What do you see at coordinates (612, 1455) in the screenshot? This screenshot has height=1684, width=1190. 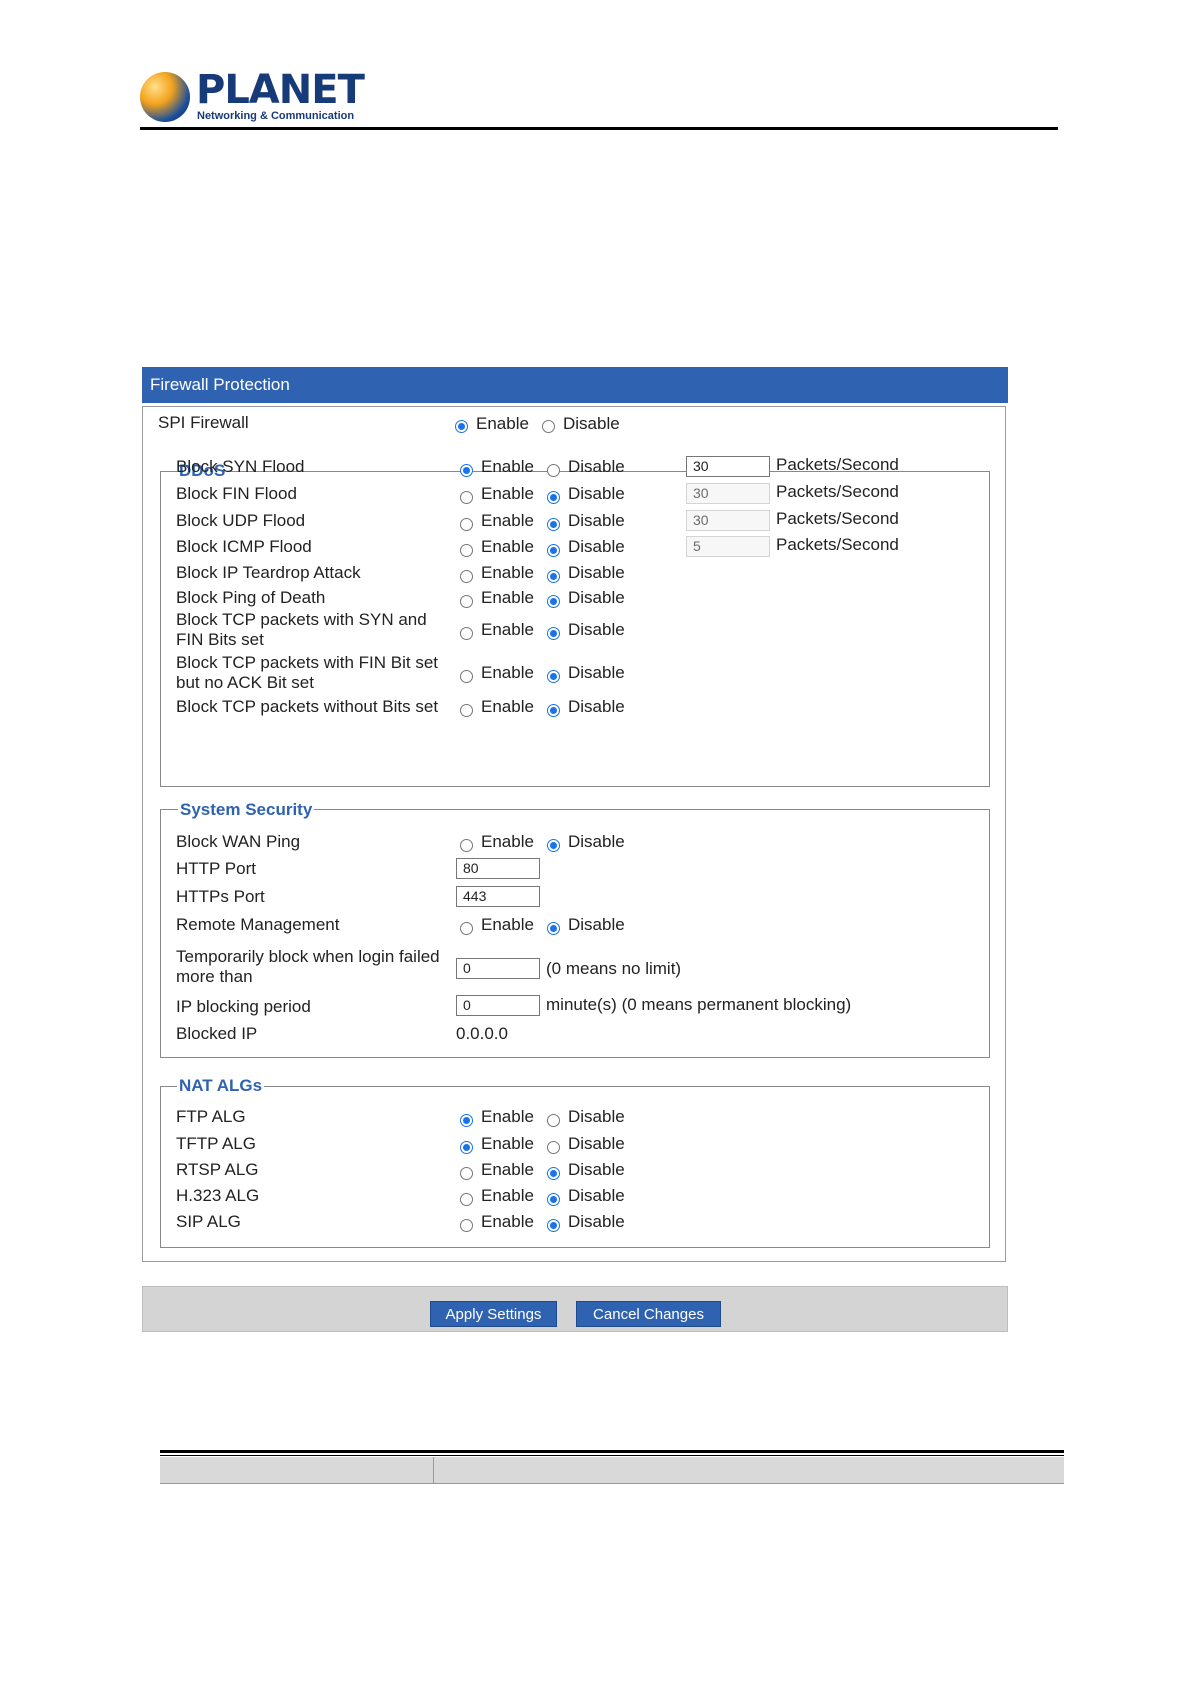 I see `table-top-rule-thin` at bounding box center [612, 1455].